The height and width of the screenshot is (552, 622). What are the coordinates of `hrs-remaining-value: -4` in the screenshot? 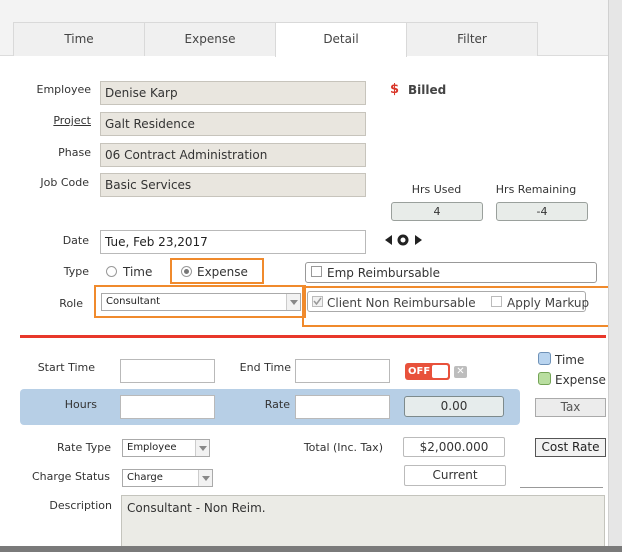 It's located at (542, 211).